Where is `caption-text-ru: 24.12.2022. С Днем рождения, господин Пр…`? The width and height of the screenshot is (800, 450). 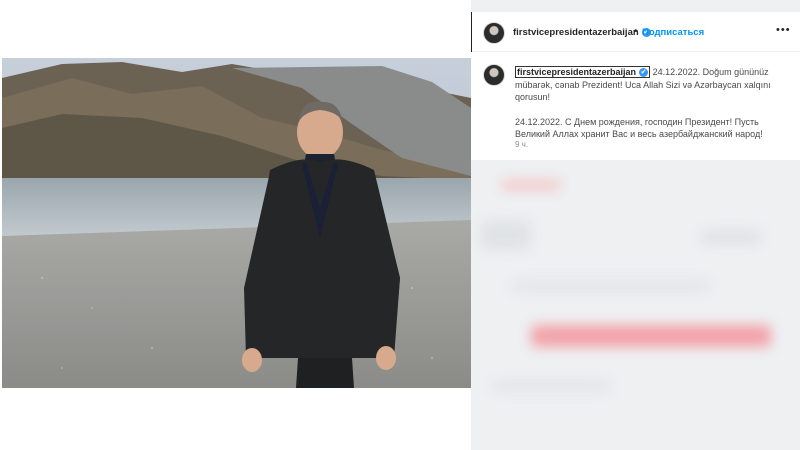 caption-text-ru: 24.12.2022. С Днем рождения, господин Пр… is located at coordinates (639, 128).